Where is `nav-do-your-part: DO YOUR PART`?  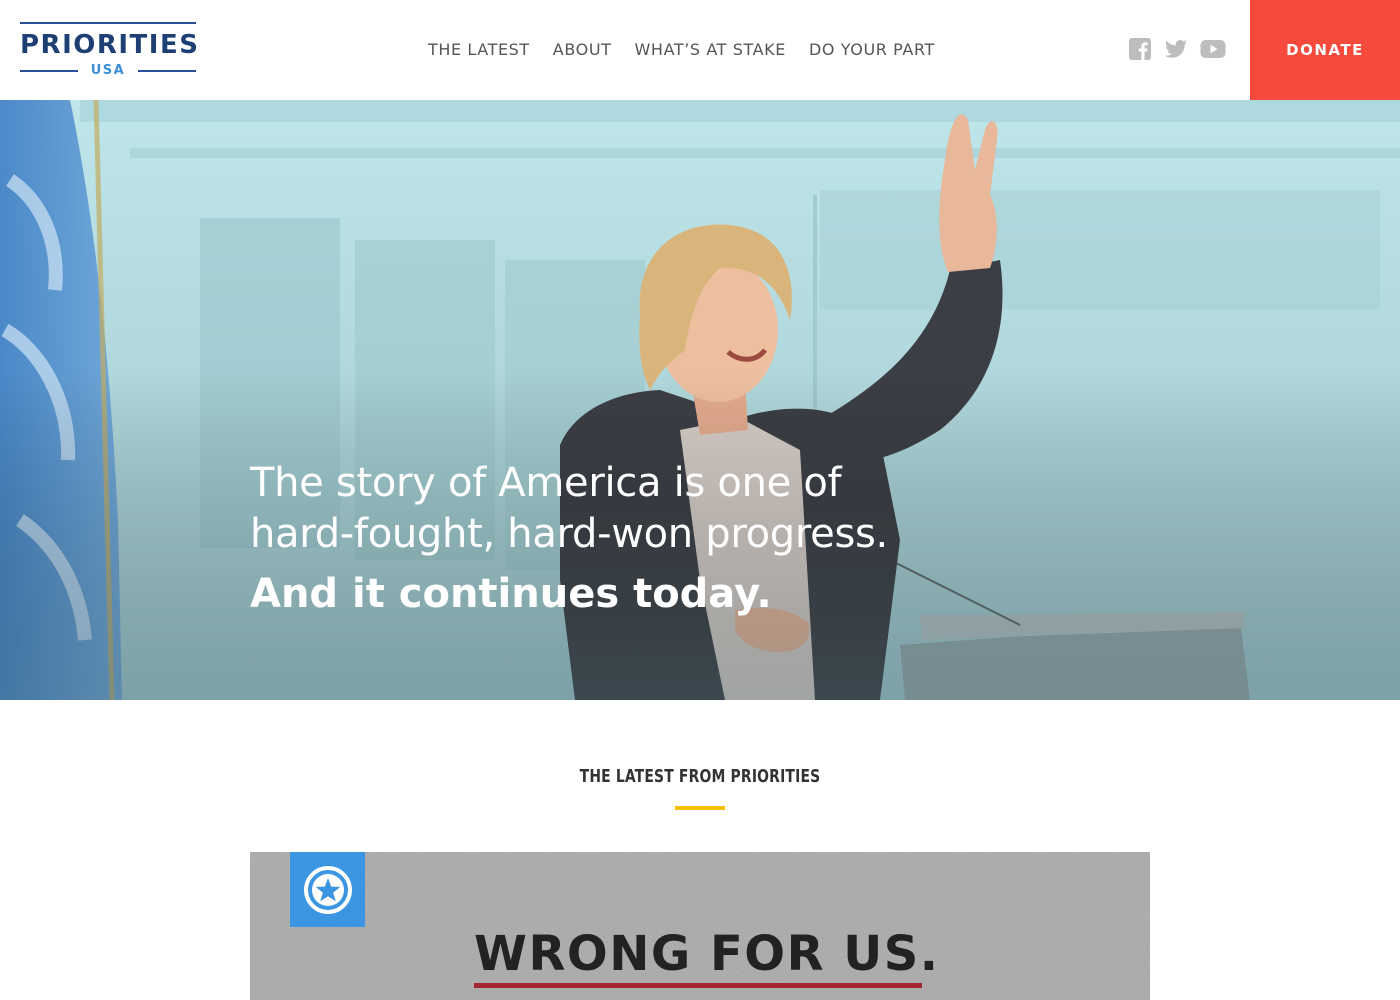
nav-do-your-part: DO YOUR PART is located at coordinates (872, 50).